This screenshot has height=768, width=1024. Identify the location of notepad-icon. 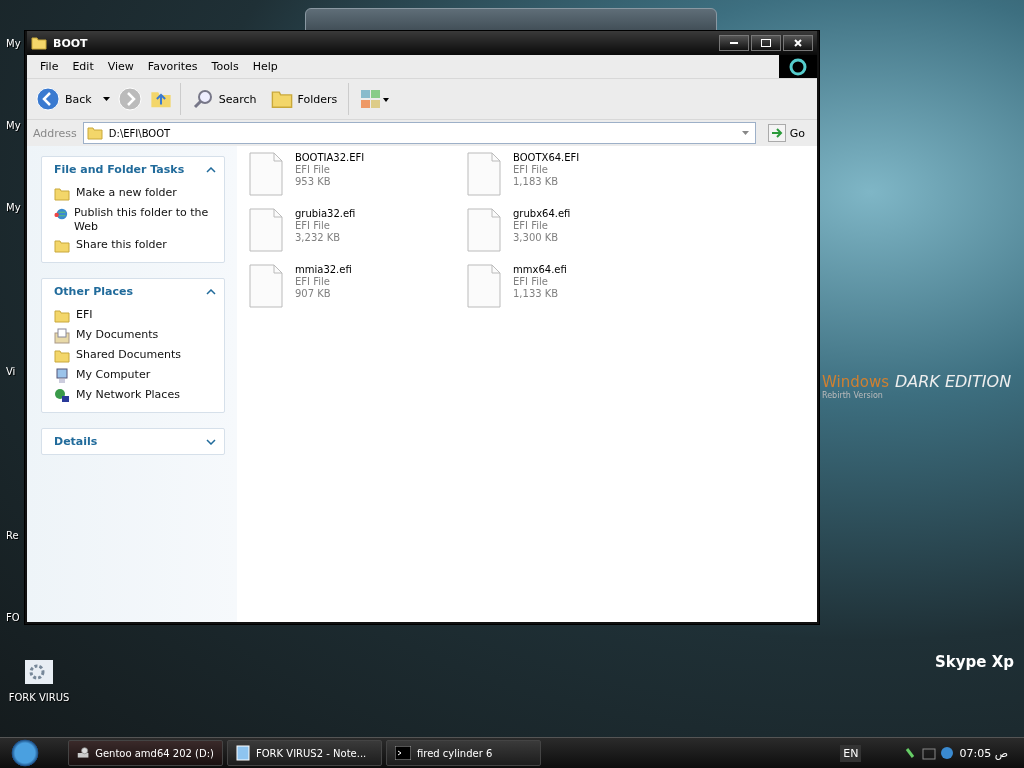
(243, 753).